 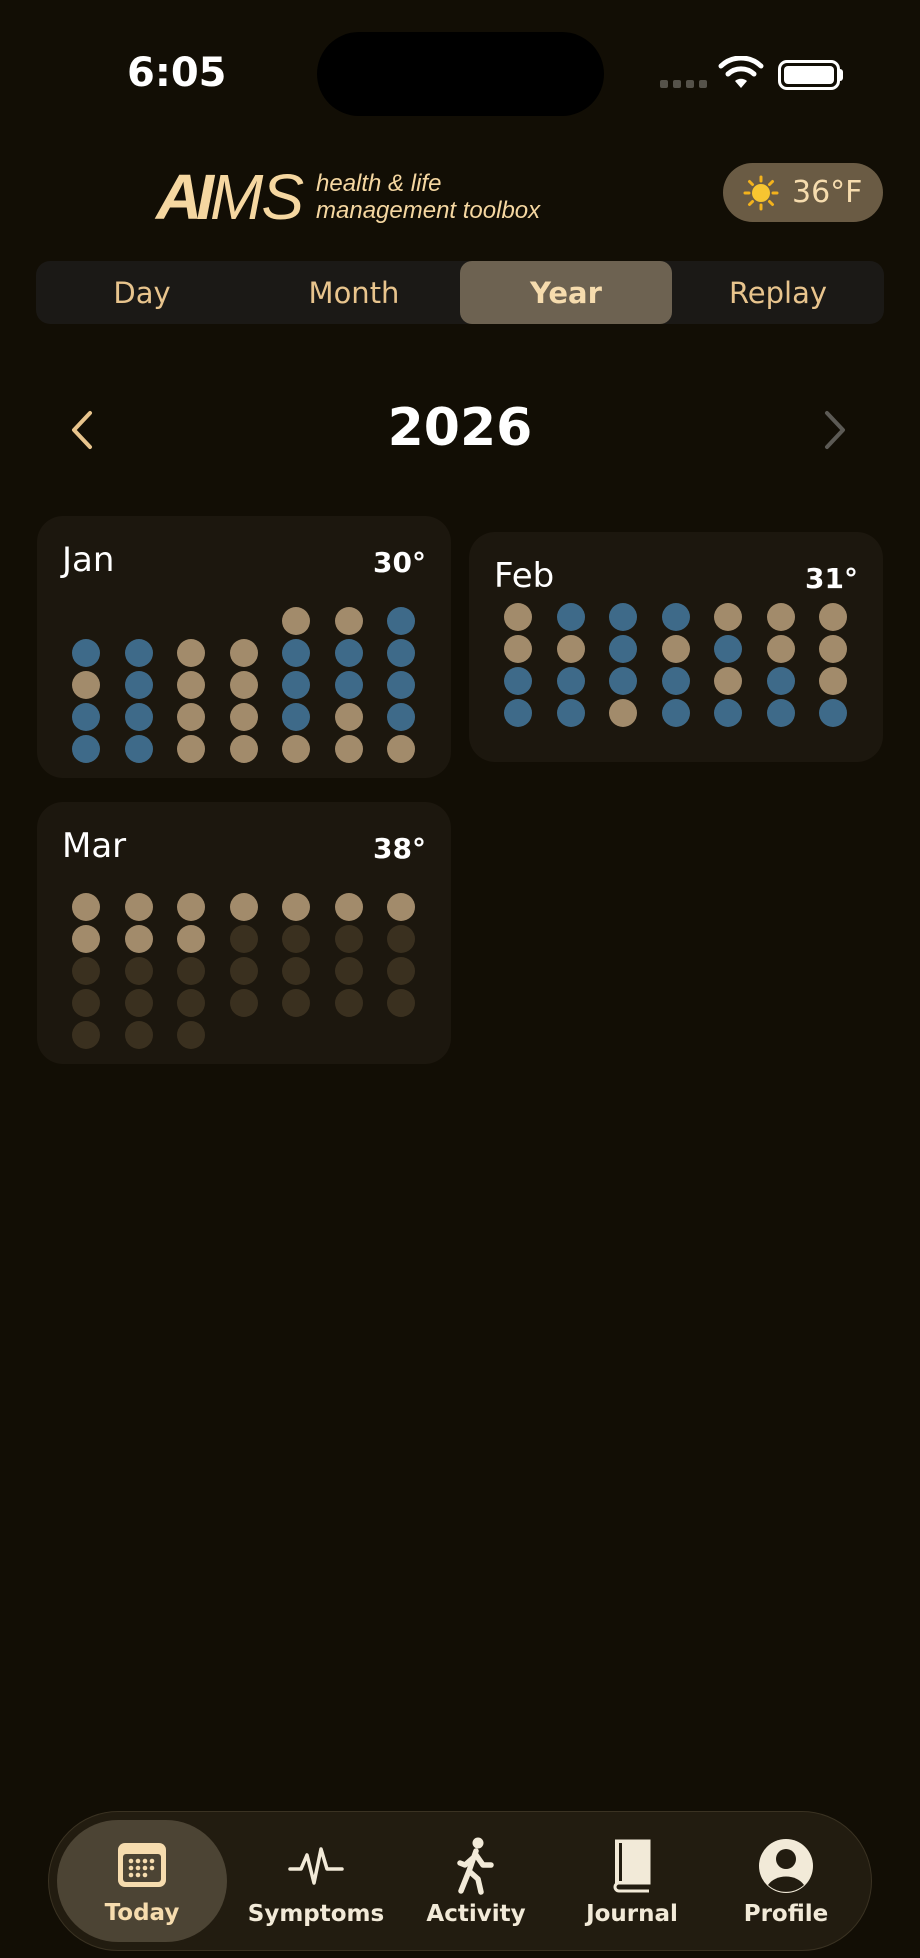 What do you see at coordinates (354, 292) in the screenshot?
I see `segment-month: Month` at bounding box center [354, 292].